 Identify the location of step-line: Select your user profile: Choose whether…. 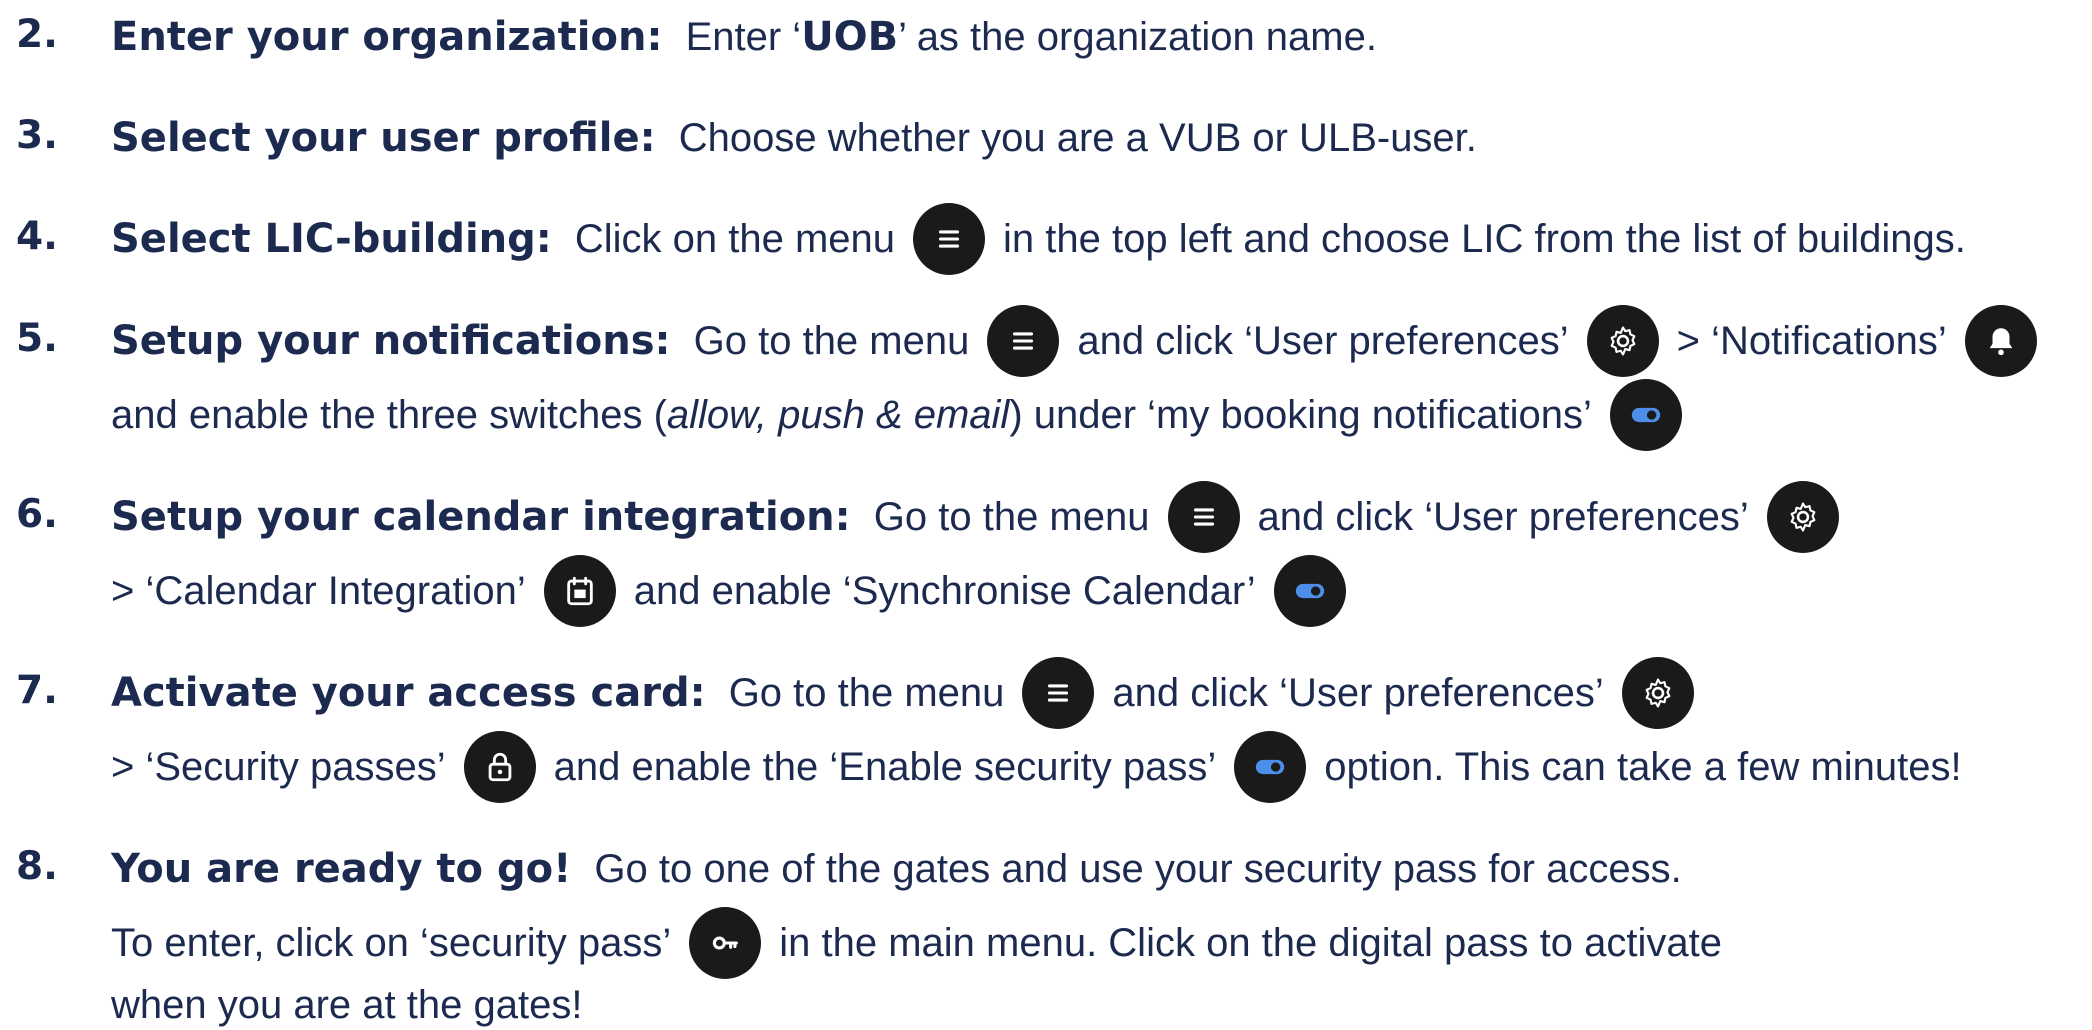
(794, 138).